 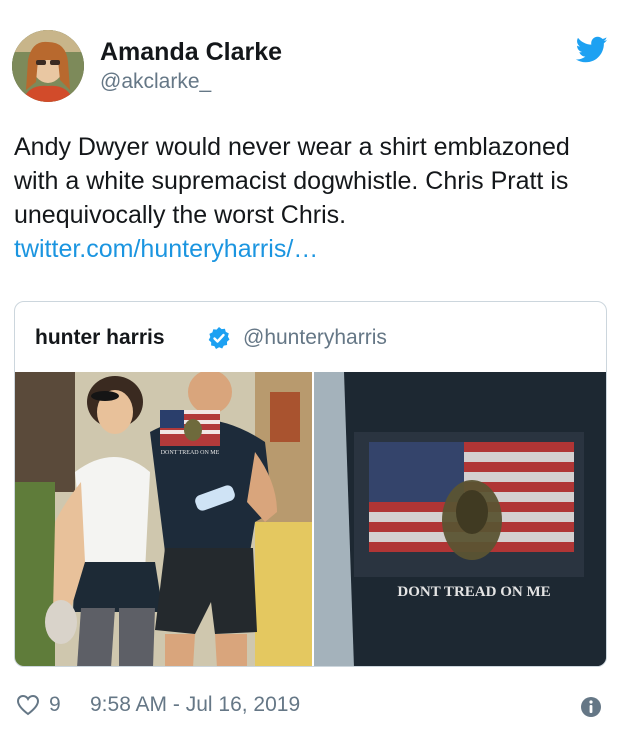 What do you see at coordinates (28, 705) in the screenshot?
I see `heart-icon` at bounding box center [28, 705].